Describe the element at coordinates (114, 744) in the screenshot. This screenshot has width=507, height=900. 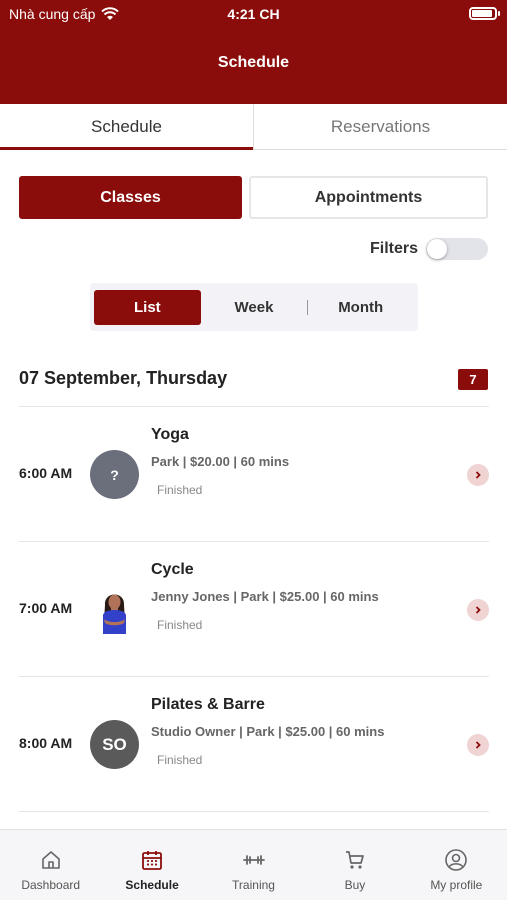
I see `instructor-avatar: SO` at that location.